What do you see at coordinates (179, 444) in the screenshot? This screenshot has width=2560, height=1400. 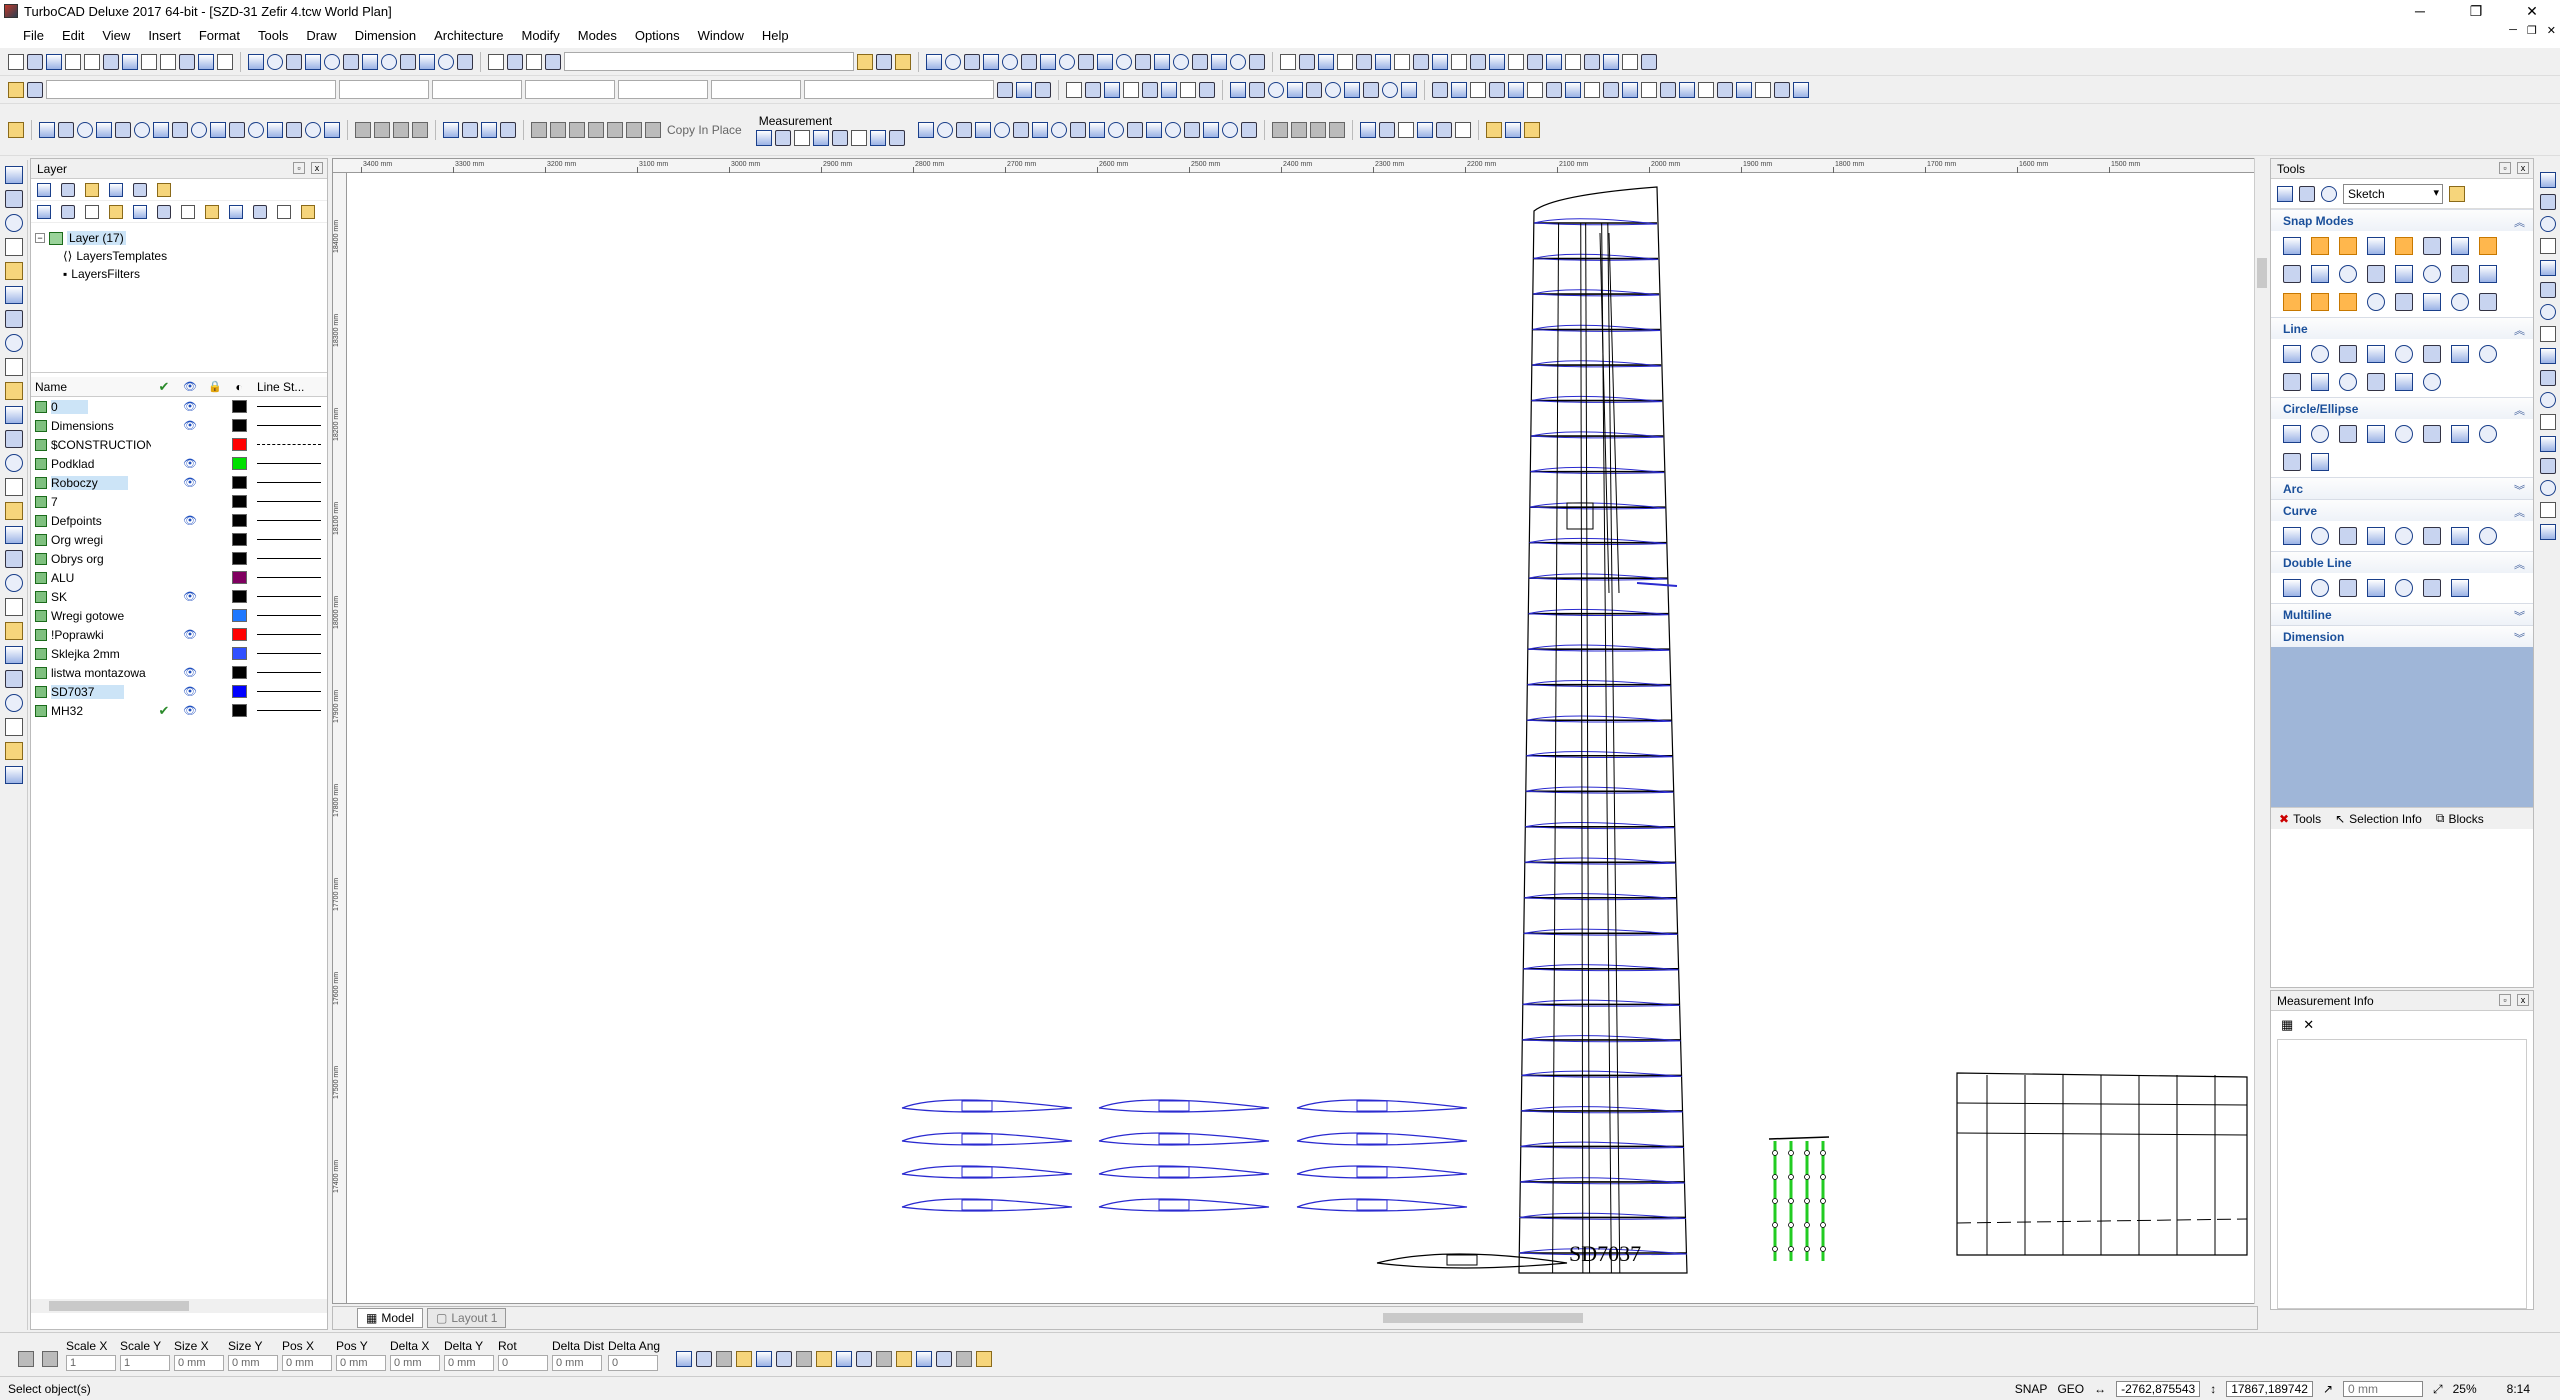 I see `layer-row: $CONSTRUCTION` at bounding box center [179, 444].